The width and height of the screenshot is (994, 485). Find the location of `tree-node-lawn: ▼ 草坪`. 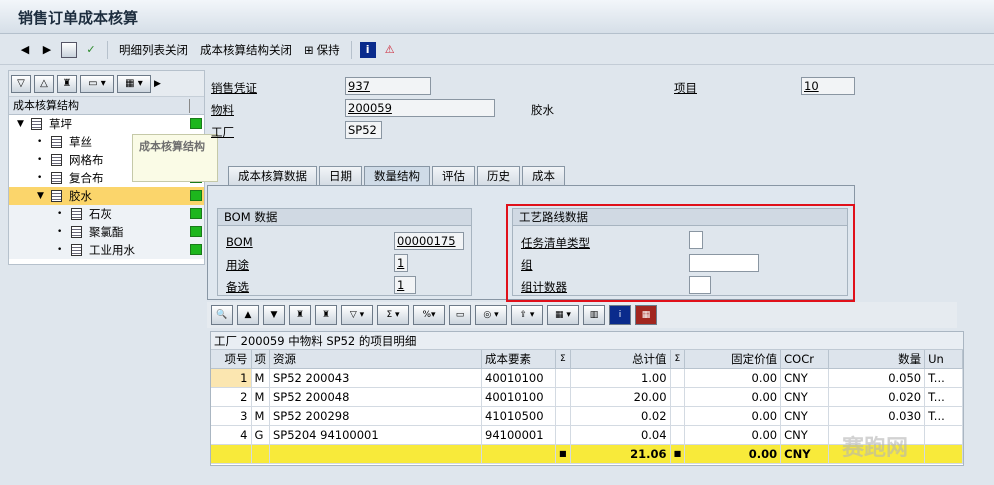

tree-node-lawn: ▼ 草坪 is located at coordinates (106, 124).